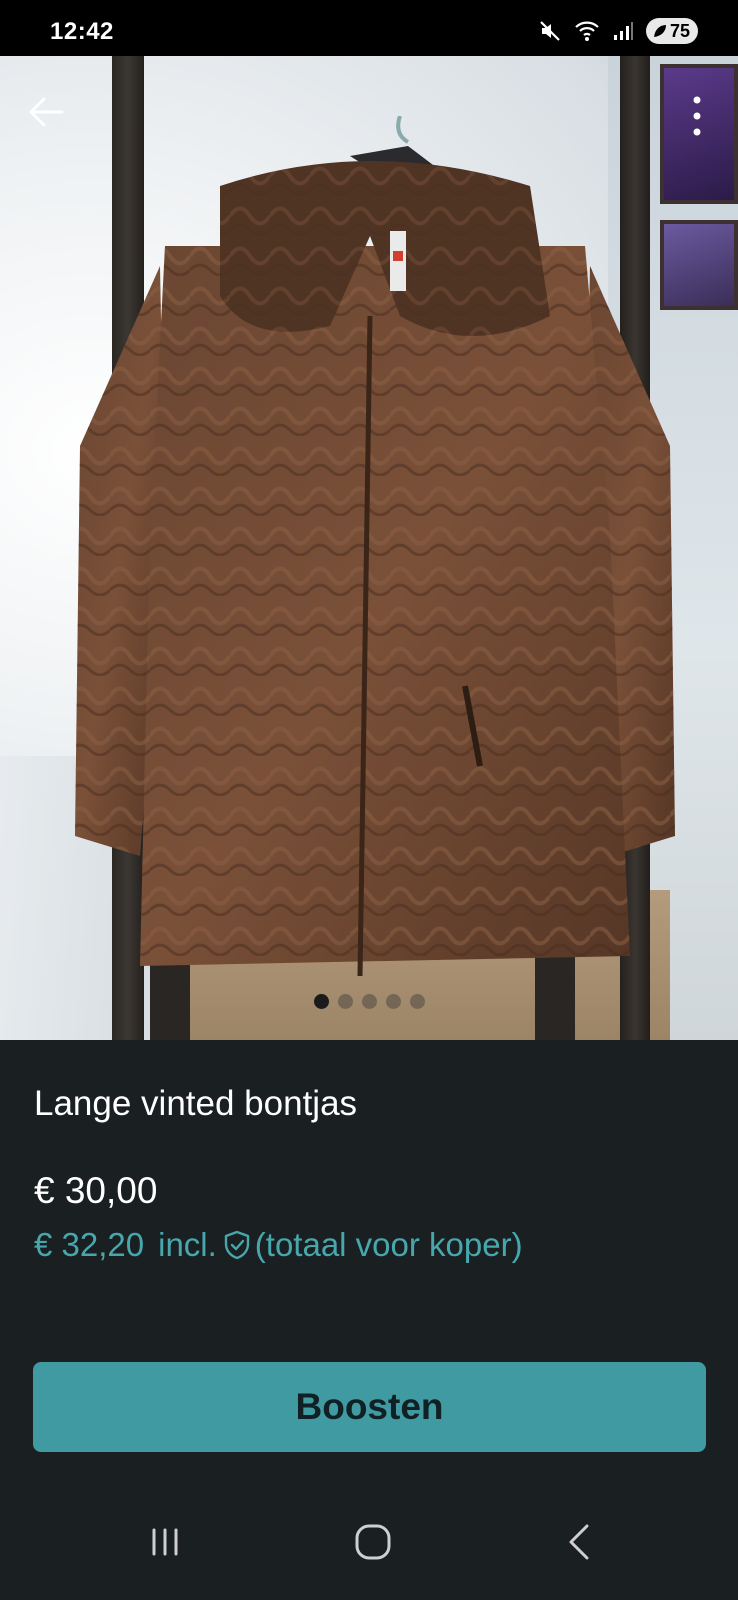 This screenshot has height=1600, width=738. Describe the element at coordinates (550, 31) in the screenshot. I see `mute-icon` at that location.